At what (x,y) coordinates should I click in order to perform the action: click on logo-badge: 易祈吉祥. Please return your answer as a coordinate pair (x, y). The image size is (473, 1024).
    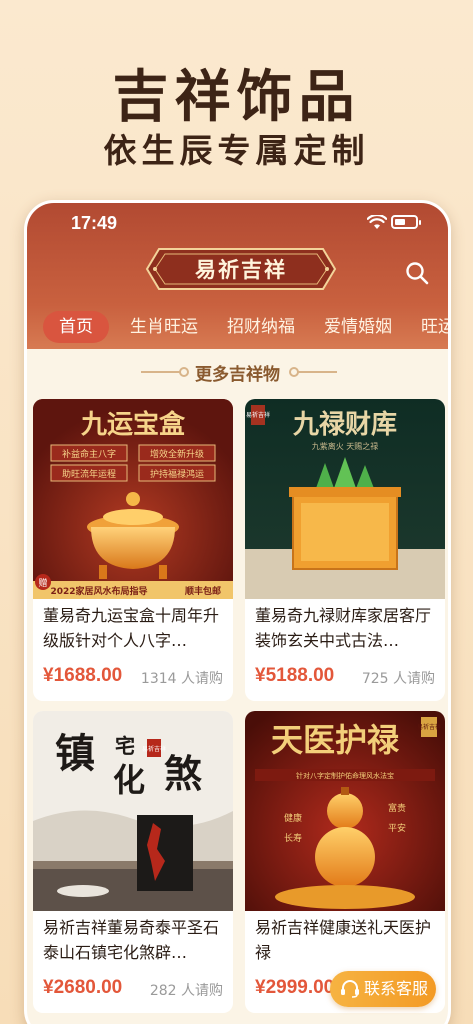
    Looking at the image, I should click on (241, 269).